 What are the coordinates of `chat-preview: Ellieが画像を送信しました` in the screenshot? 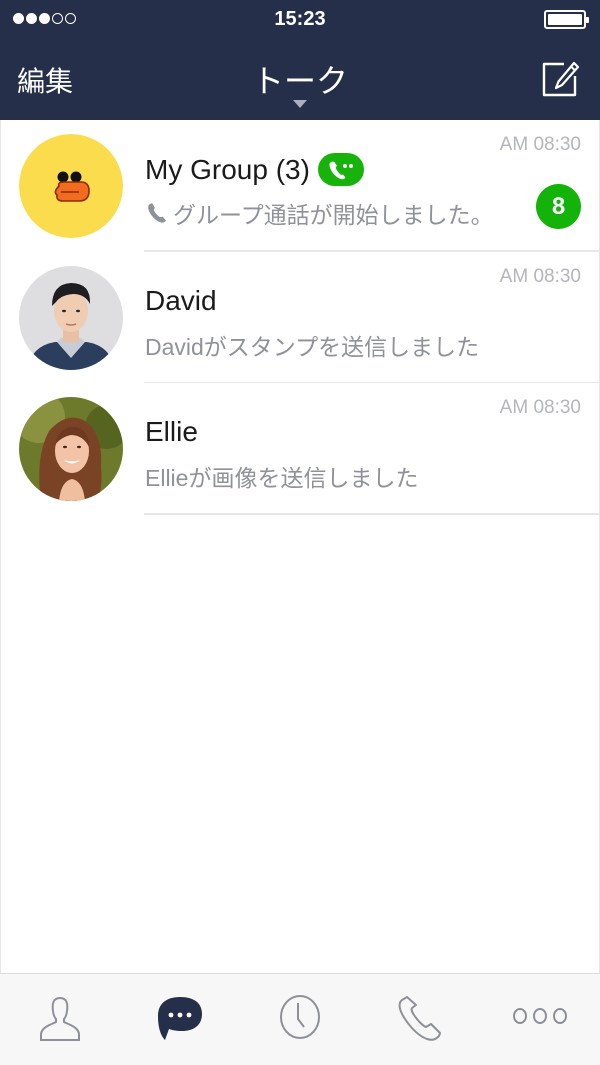 It's located at (281, 476).